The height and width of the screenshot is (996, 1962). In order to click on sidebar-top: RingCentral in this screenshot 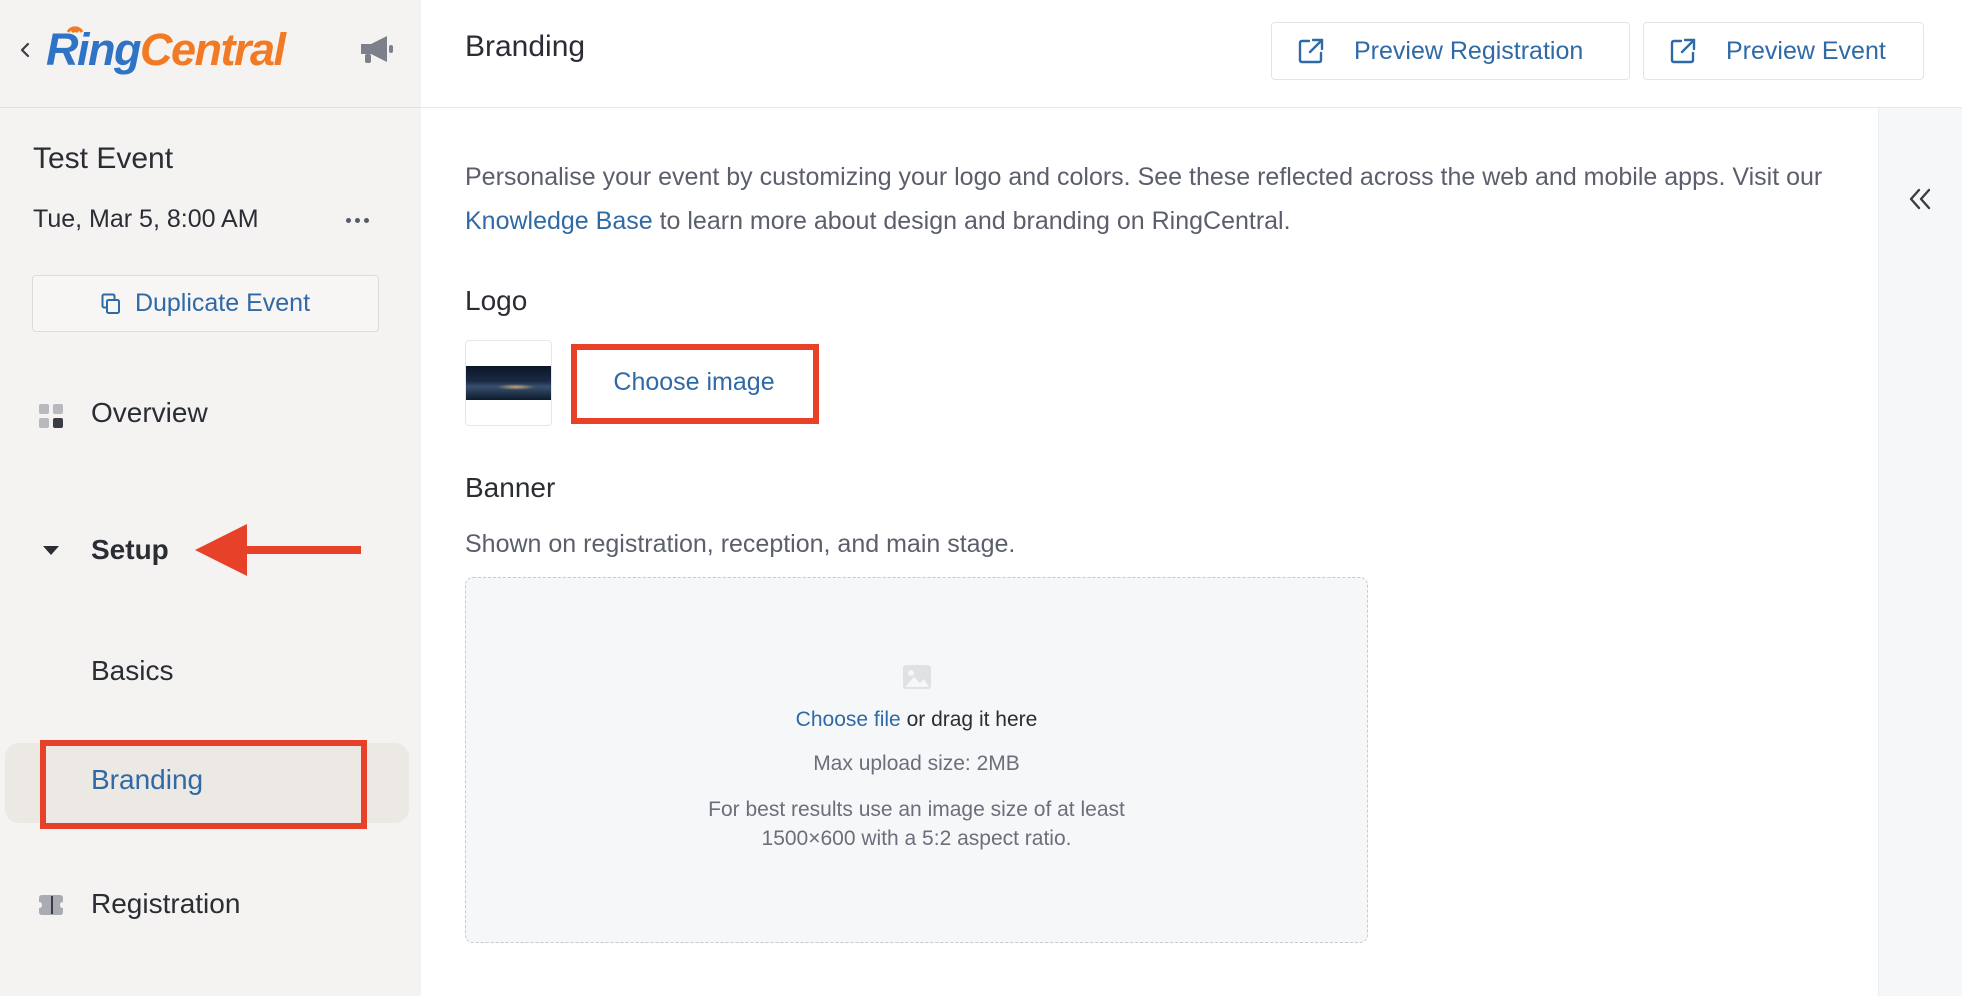, I will do `click(210, 54)`.